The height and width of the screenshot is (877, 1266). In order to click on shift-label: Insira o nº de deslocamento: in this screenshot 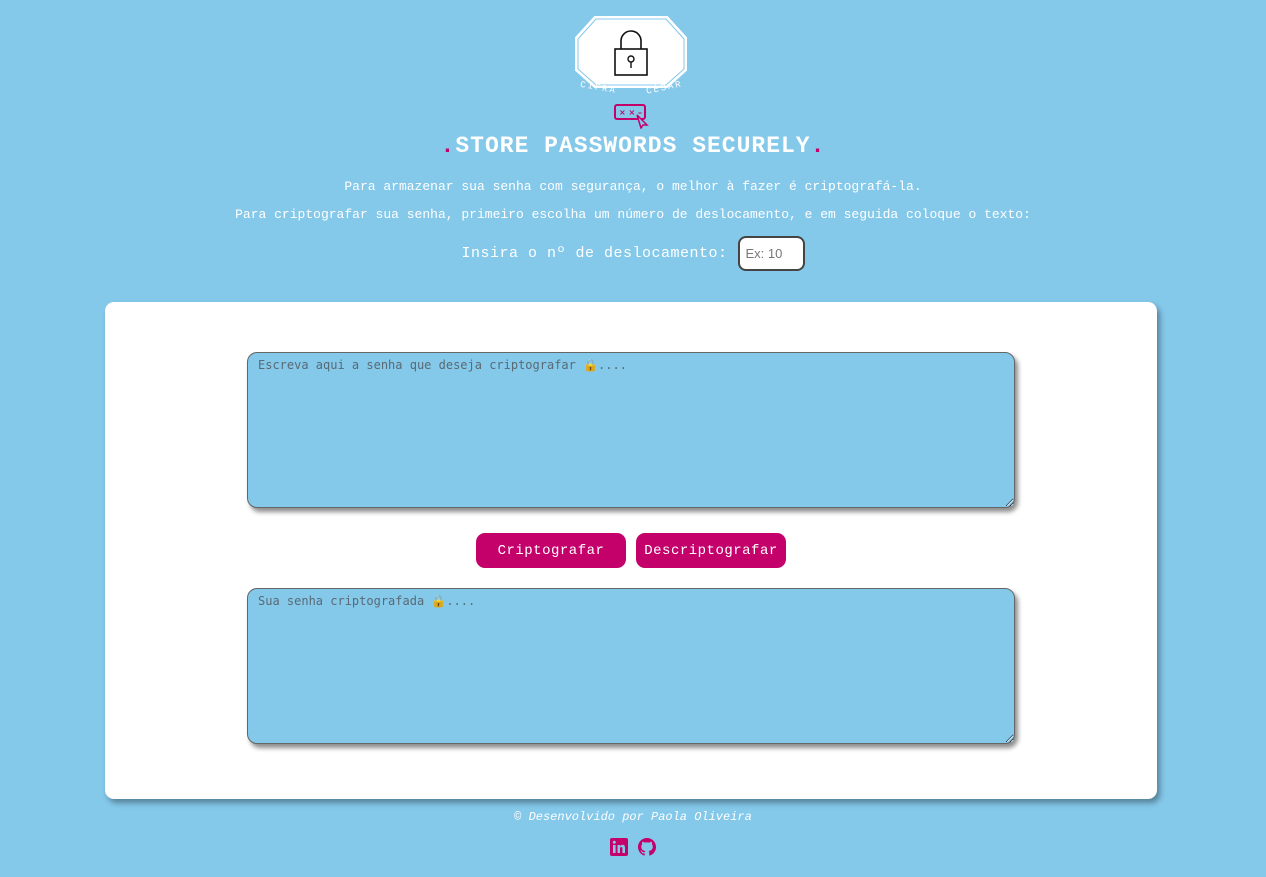, I will do `click(594, 253)`.